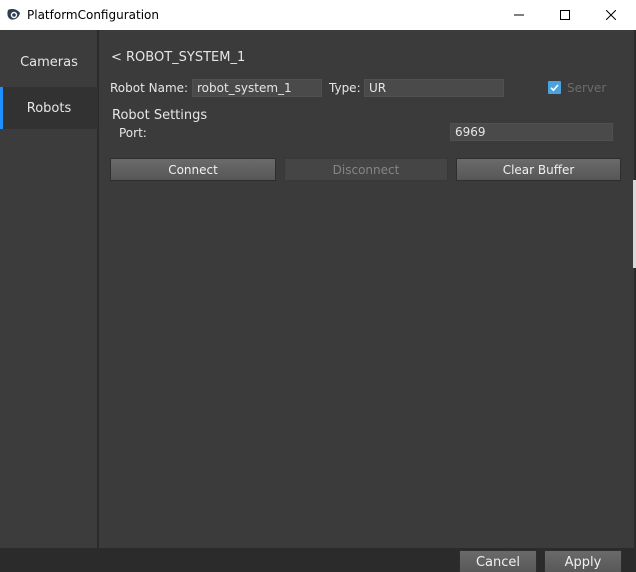 This screenshot has height=572, width=636. What do you see at coordinates (133, 133) in the screenshot?
I see `port-label: Port:` at bounding box center [133, 133].